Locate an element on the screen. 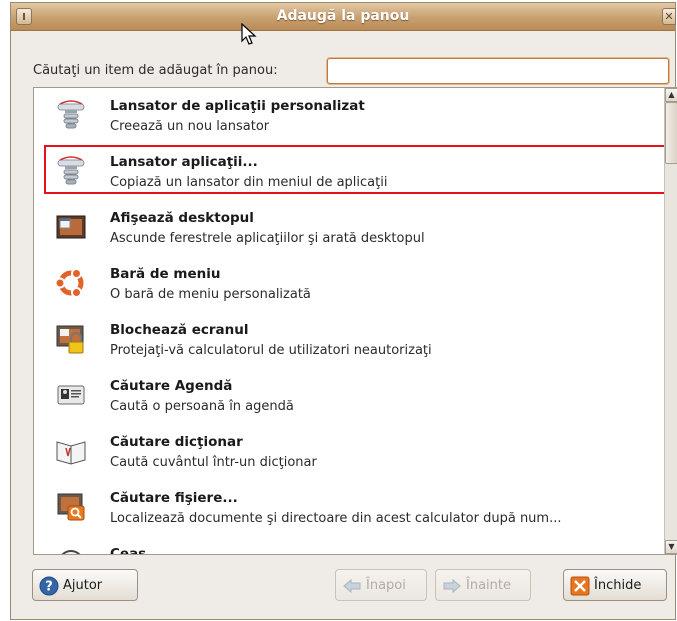  title-bar: Adaugă la panou ✕ is located at coordinates (343, 17).